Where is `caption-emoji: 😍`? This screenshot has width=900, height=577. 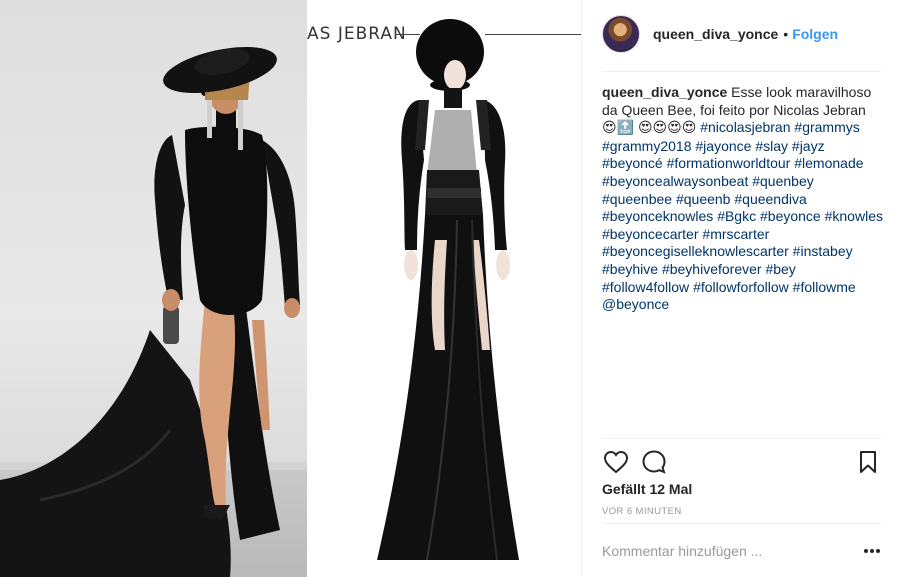 caption-emoji: 😍 is located at coordinates (609, 128).